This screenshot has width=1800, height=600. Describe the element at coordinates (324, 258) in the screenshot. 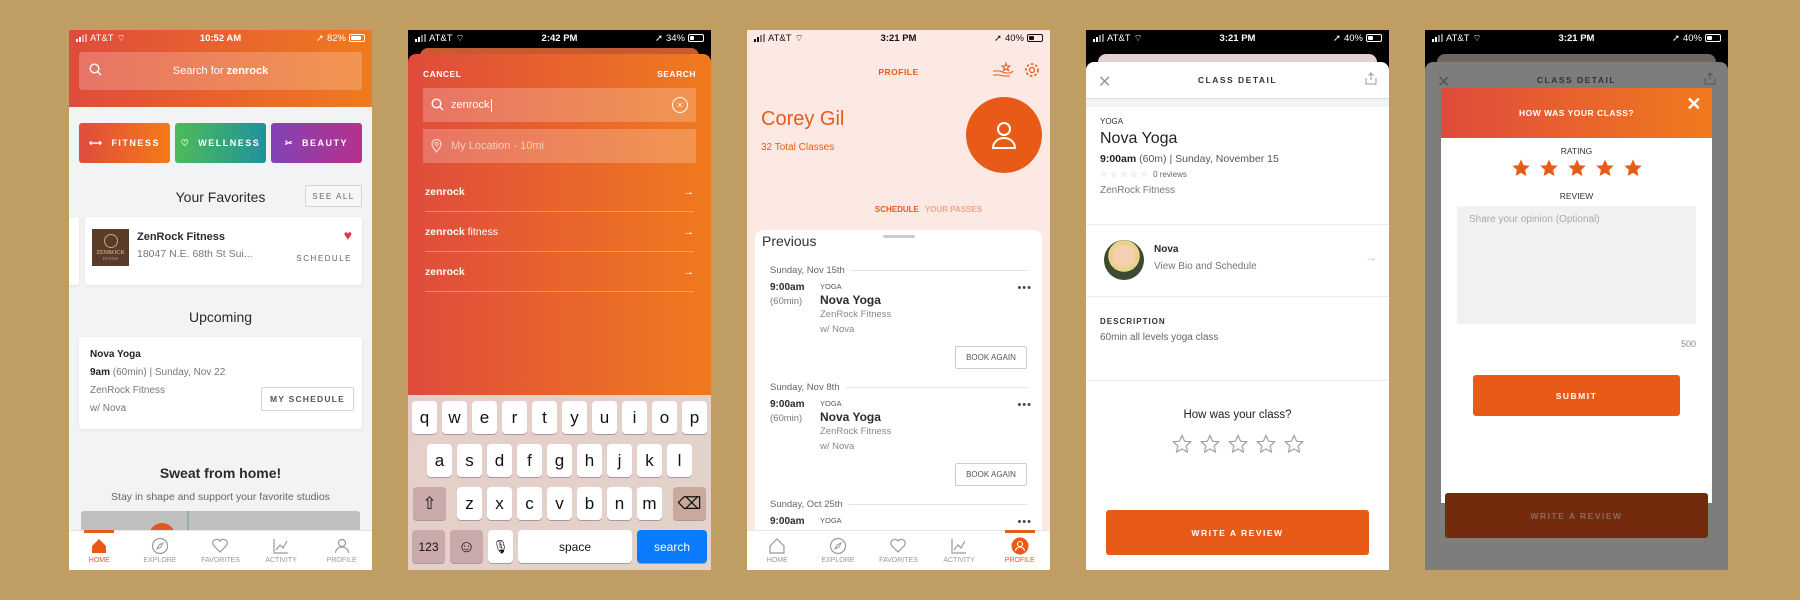

I see `schedule-link: SCHEDULE` at that location.